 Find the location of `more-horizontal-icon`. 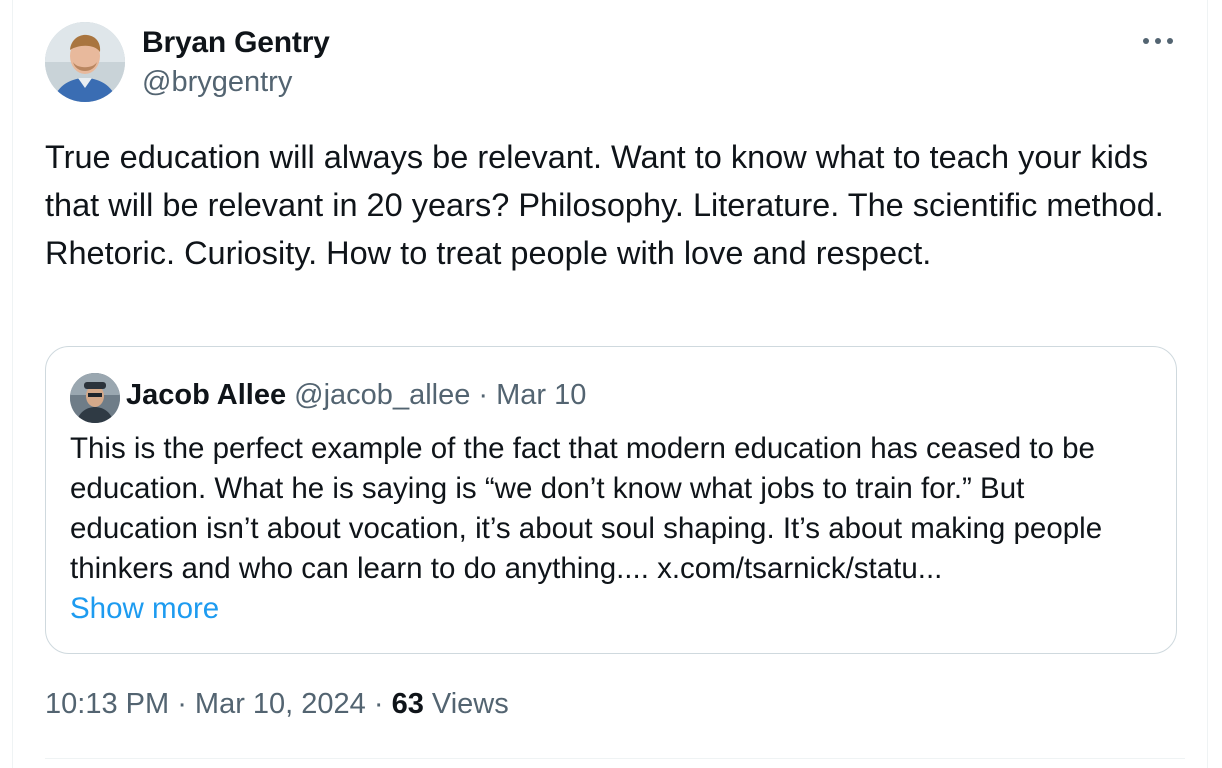

more-horizontal-icon is located at coordinates (1158, 42).